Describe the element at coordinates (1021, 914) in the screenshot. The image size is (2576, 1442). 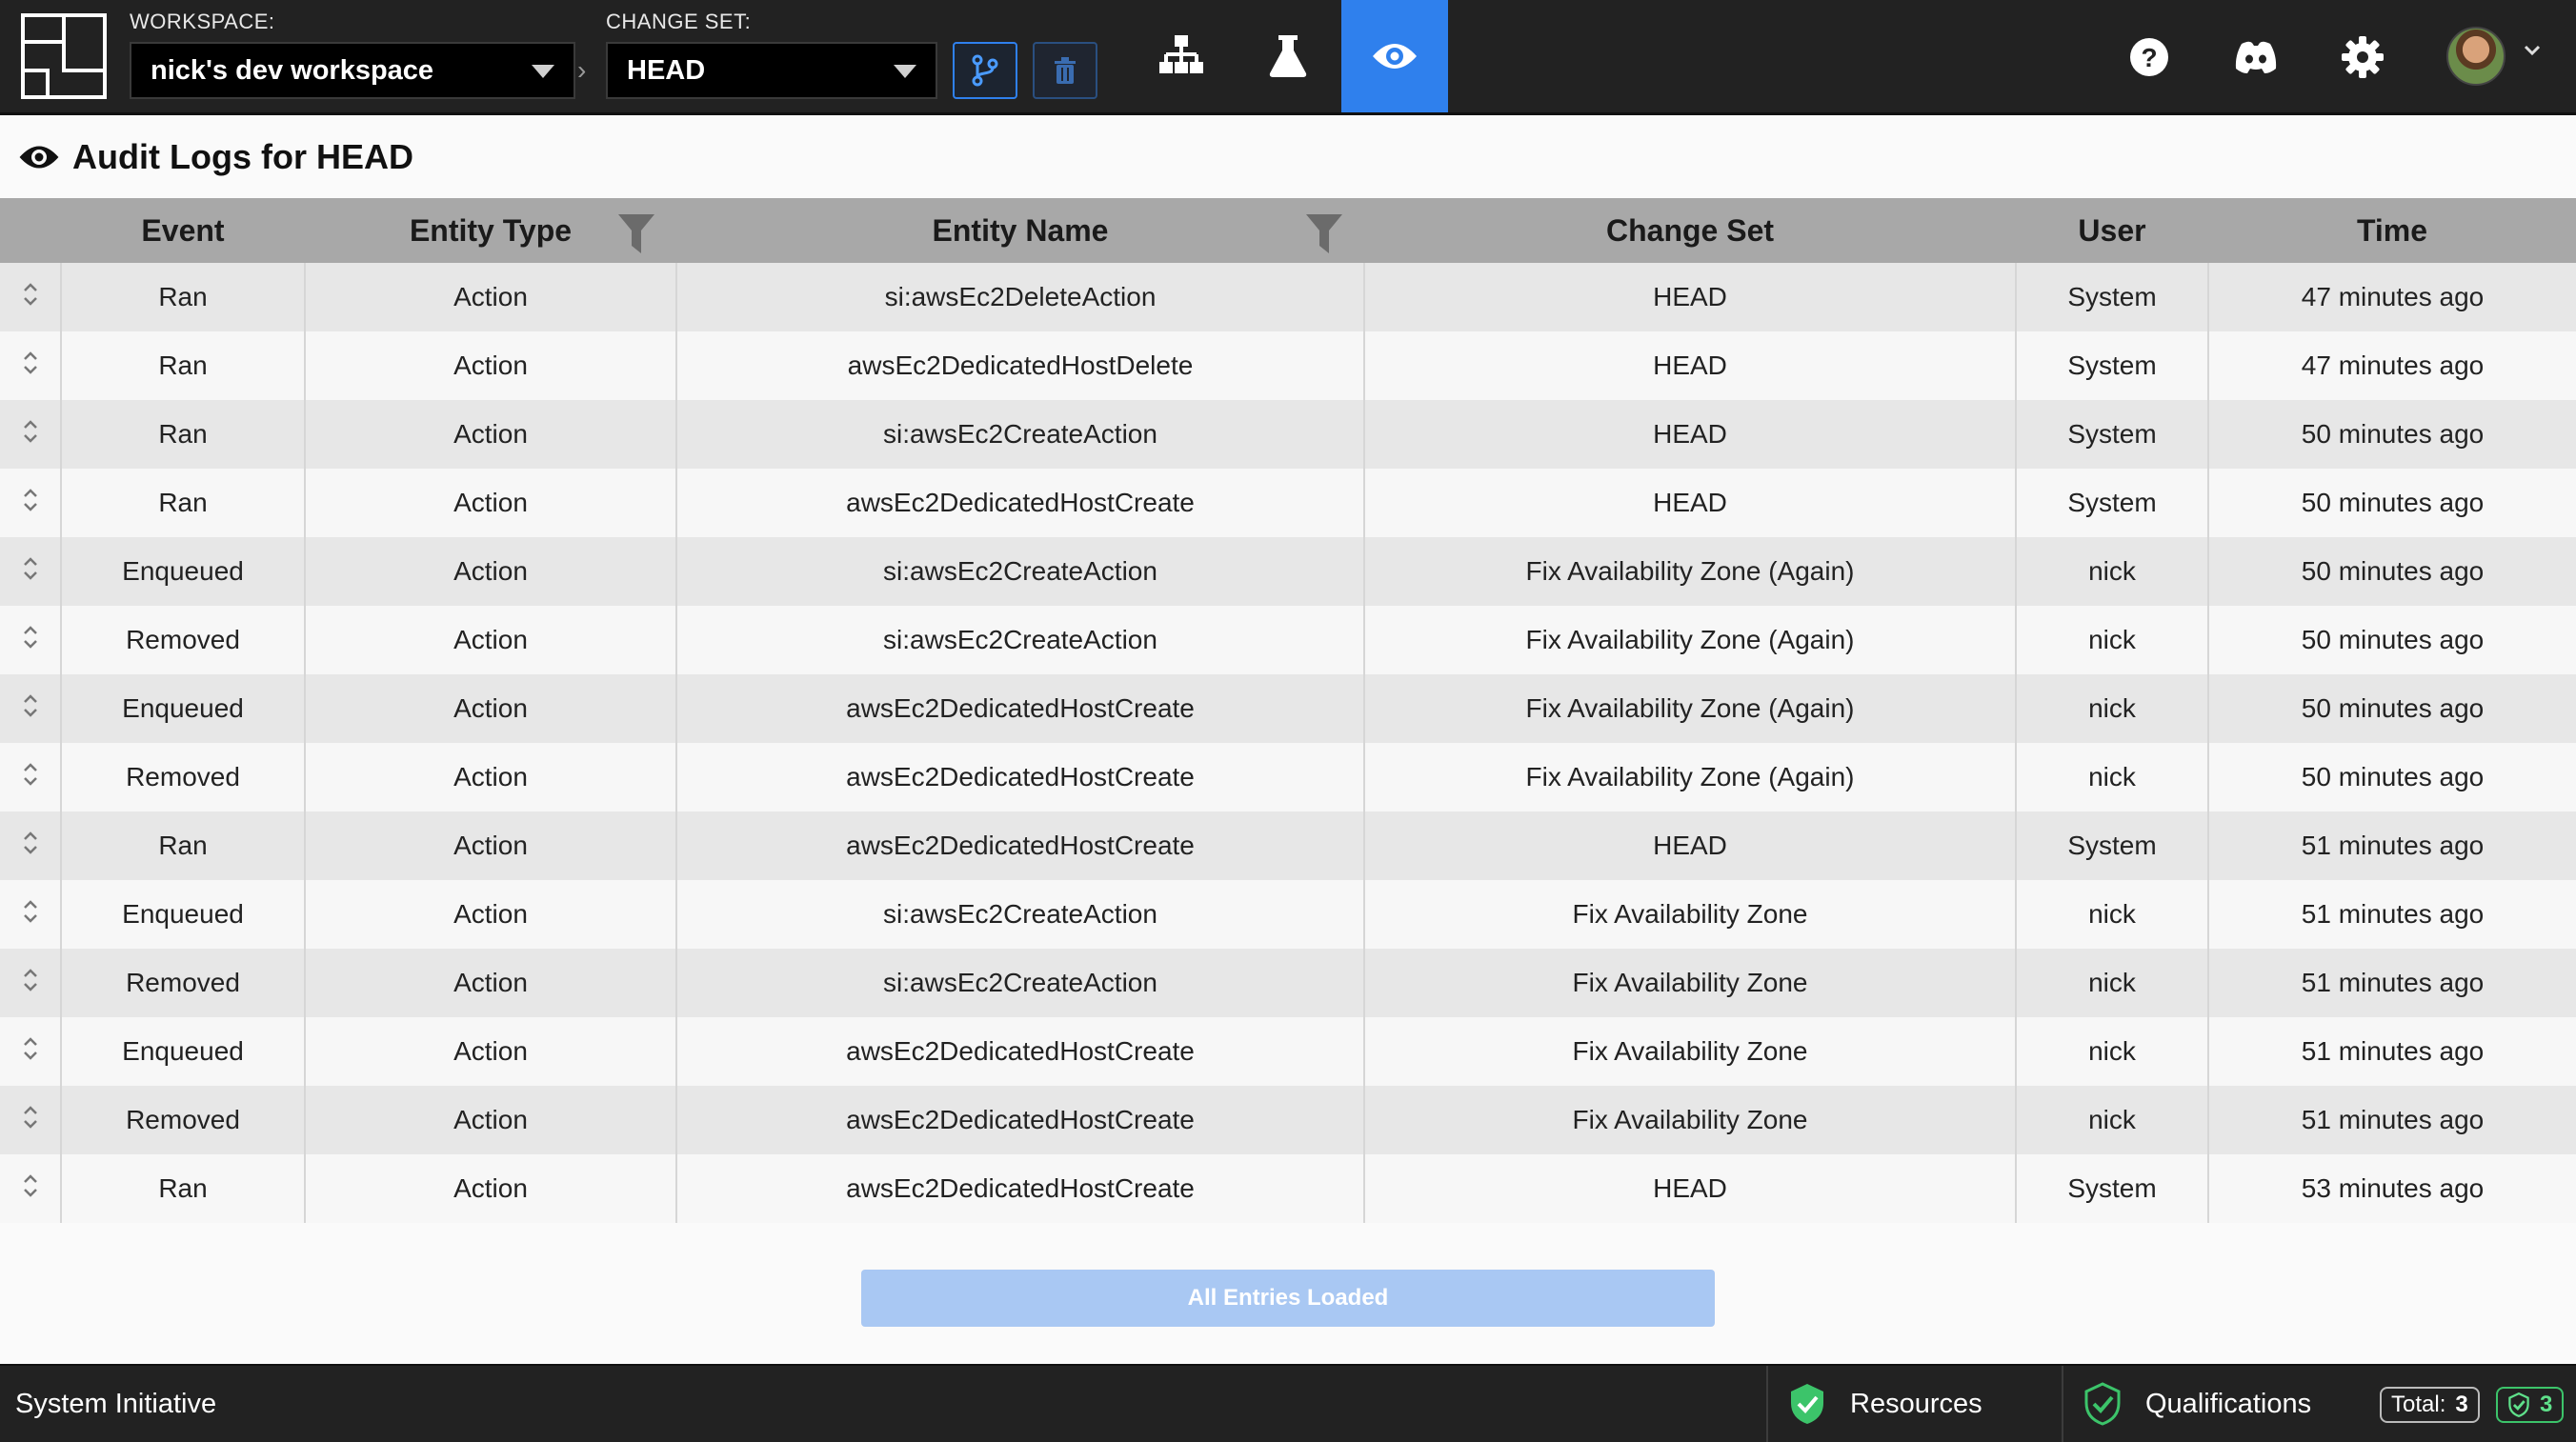
I see `cell-entity-name: si:awsEc2CreateAction` at that location.